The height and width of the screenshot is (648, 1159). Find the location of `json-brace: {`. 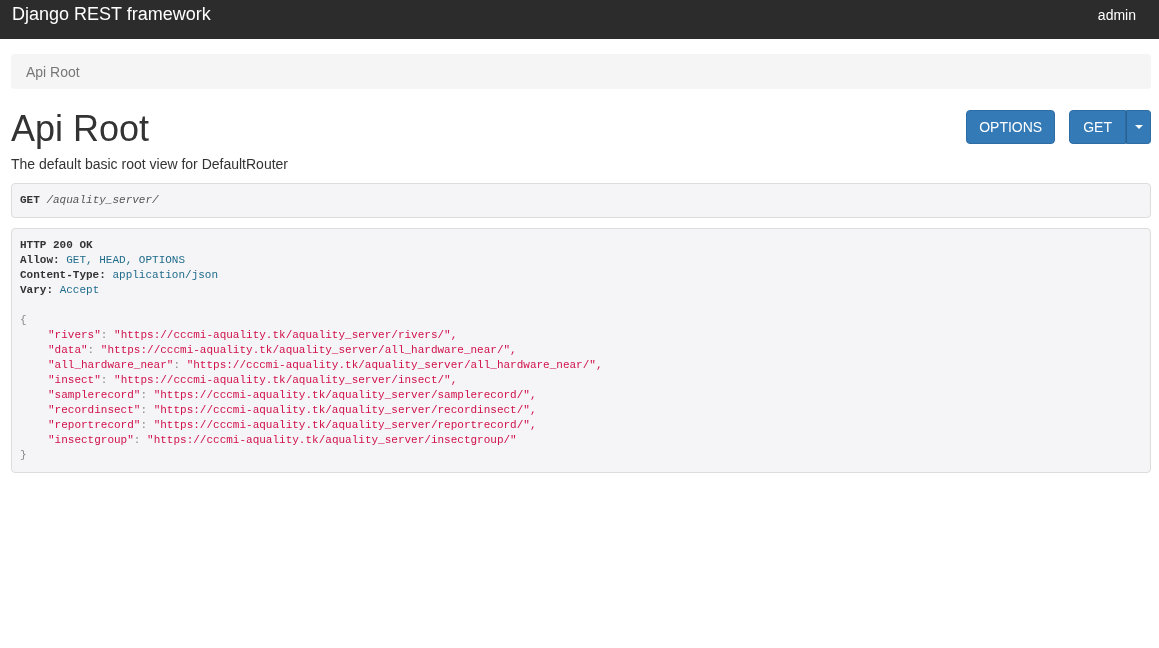

json-brace: { is located at coordinates (24, 320).